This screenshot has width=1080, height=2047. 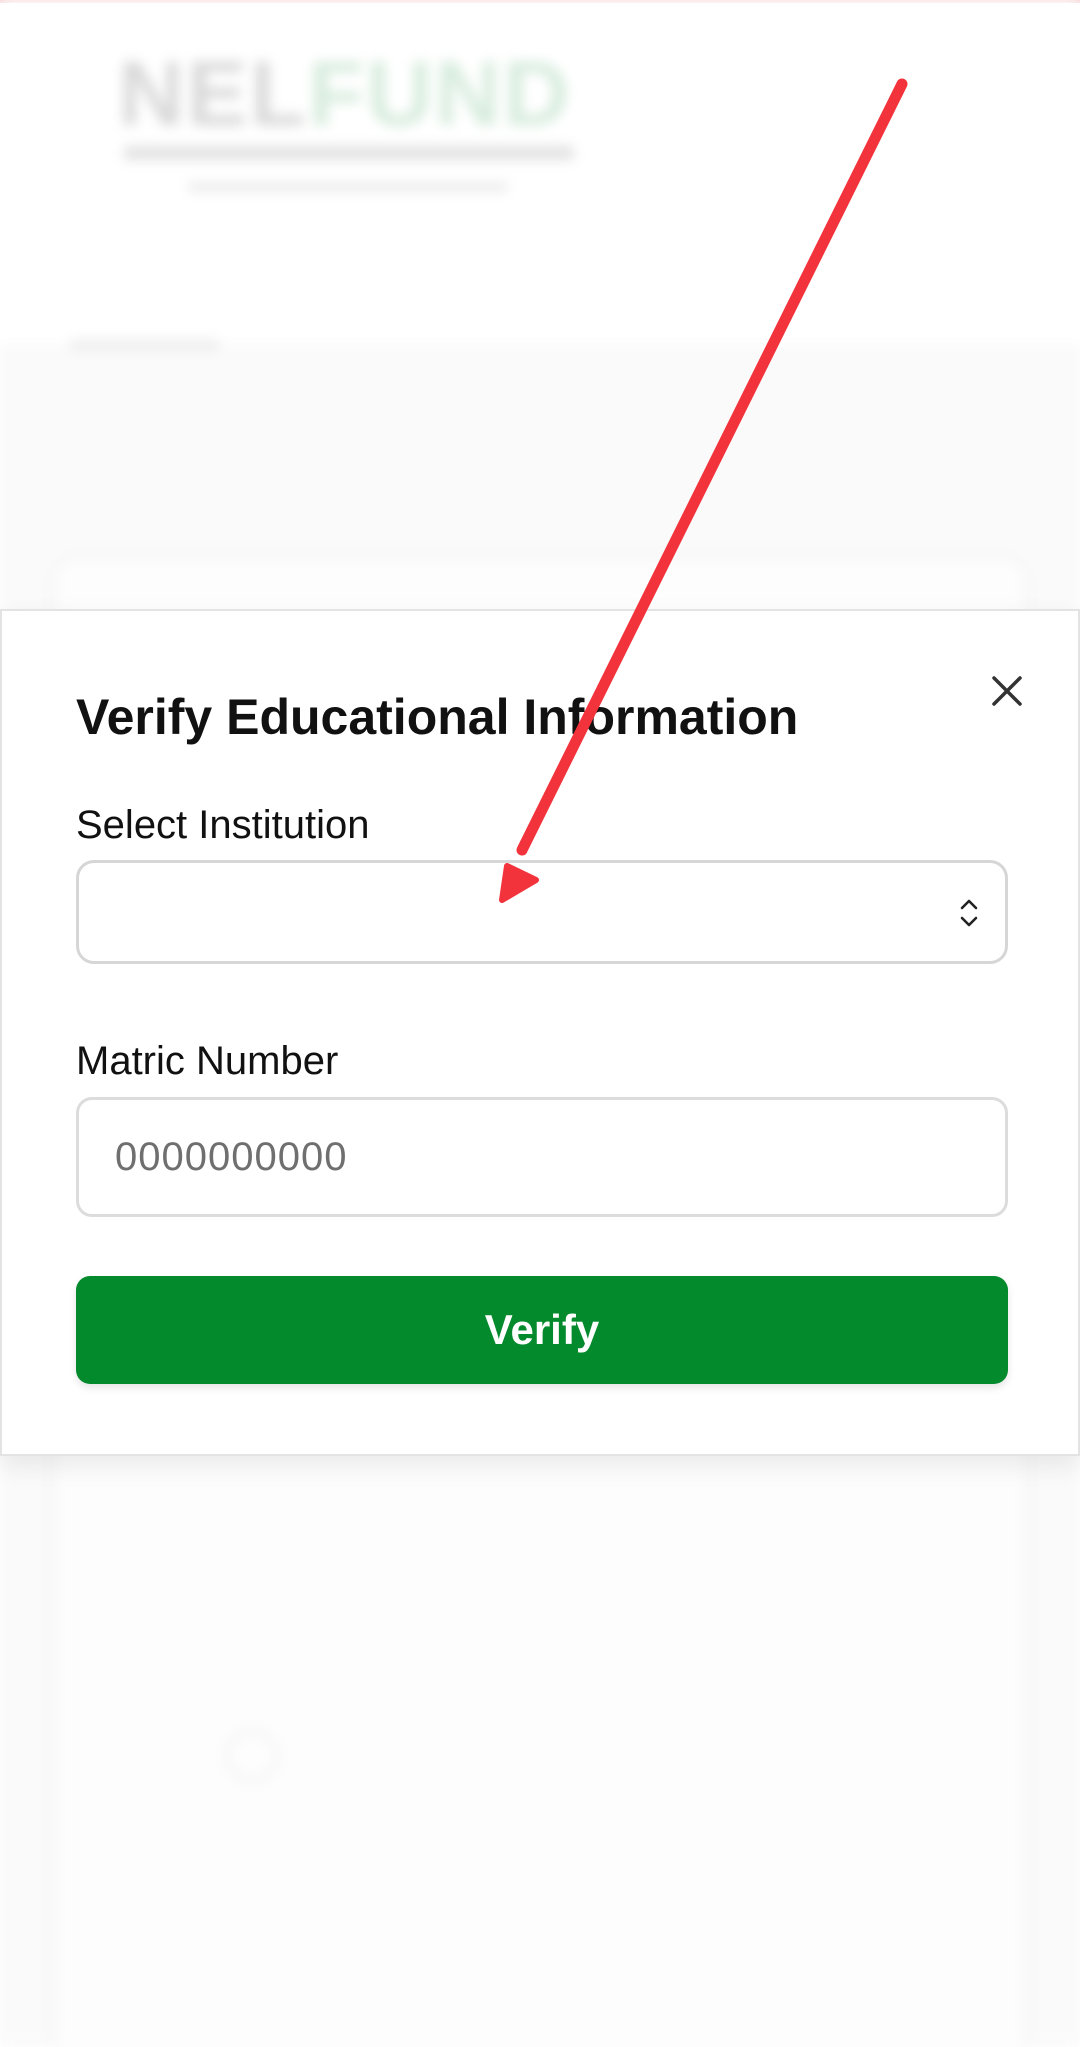 What do you see at coordinates (213, 94) in the screenshot?
I see `logo-part-nel: NEL` at bounding box center [213, 94].